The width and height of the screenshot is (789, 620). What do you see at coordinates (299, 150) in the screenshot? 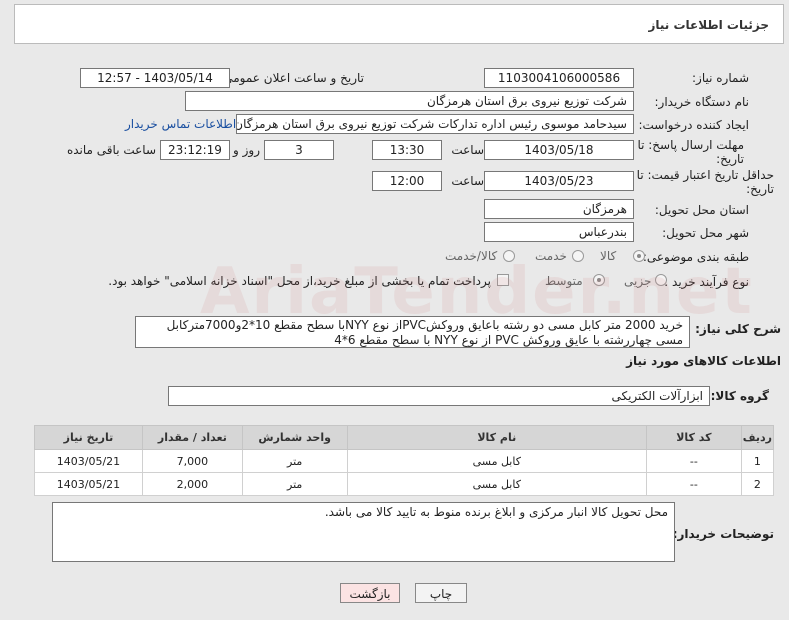
I see `days-remaining-field: 3` at bounding box center [299, 150].